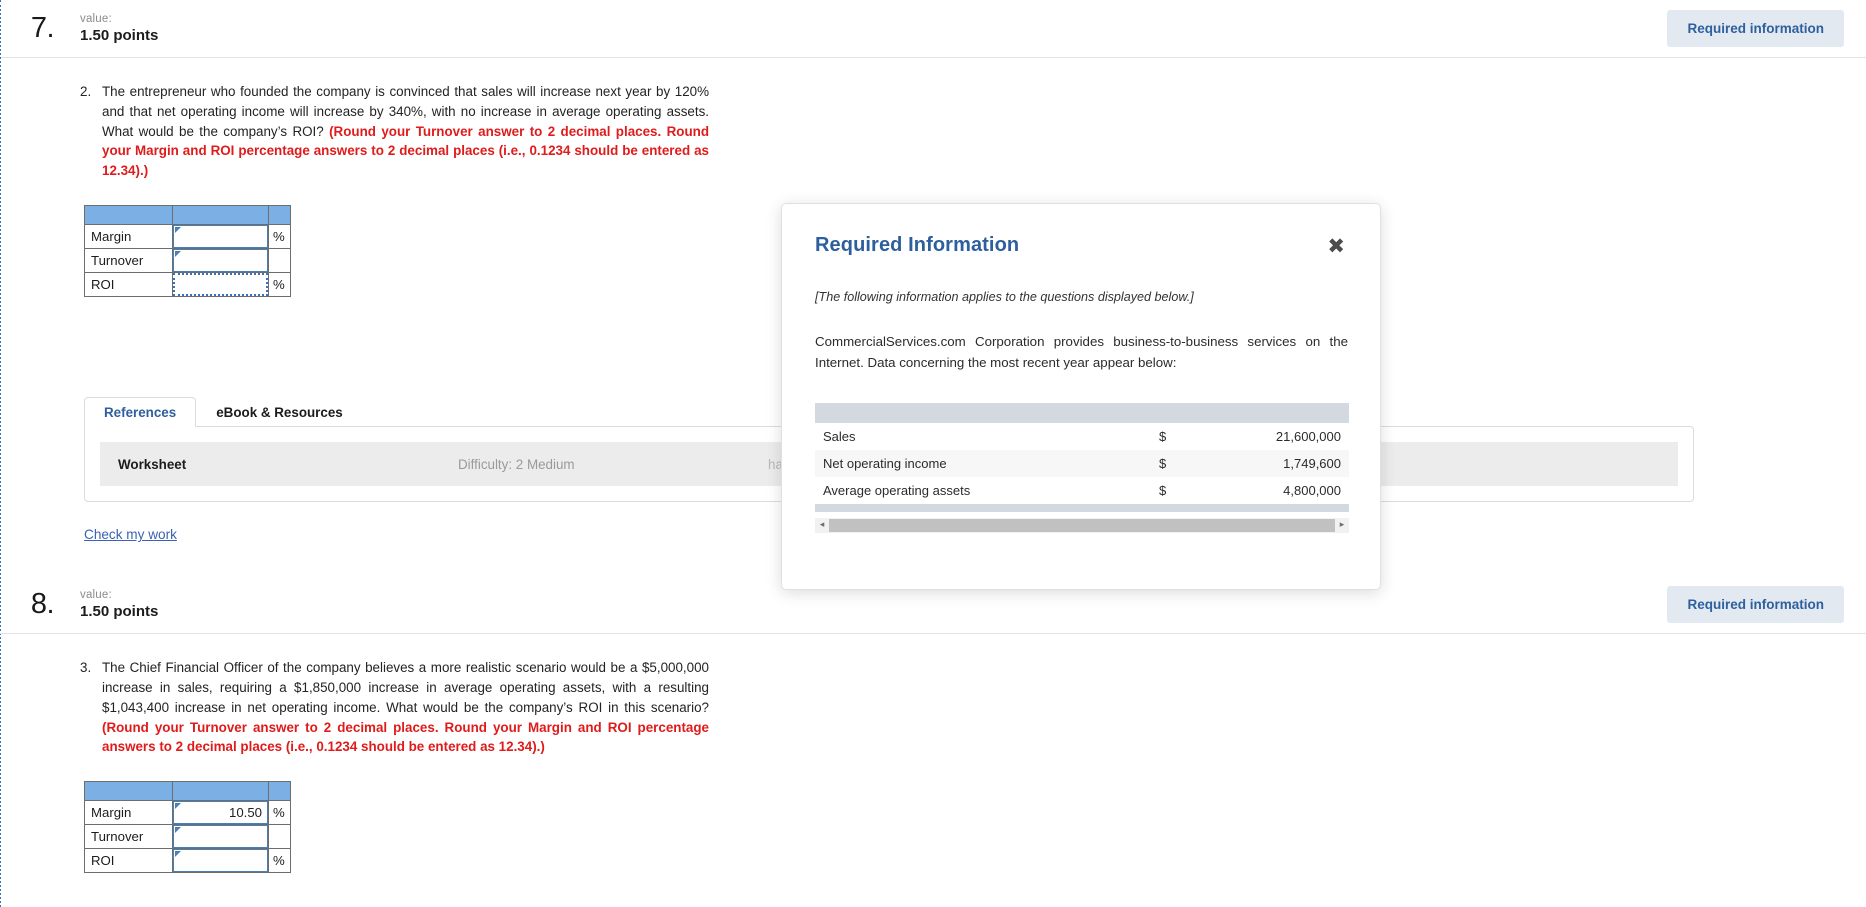  I want to click on row-label-margin-8: Margin, so click(128, 813).